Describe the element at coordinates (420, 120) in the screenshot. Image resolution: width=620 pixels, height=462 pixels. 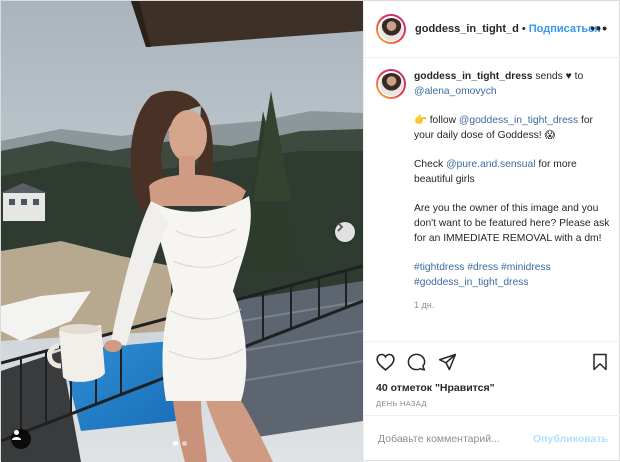
I see `pointing-finger-icon: 👉` at that location.